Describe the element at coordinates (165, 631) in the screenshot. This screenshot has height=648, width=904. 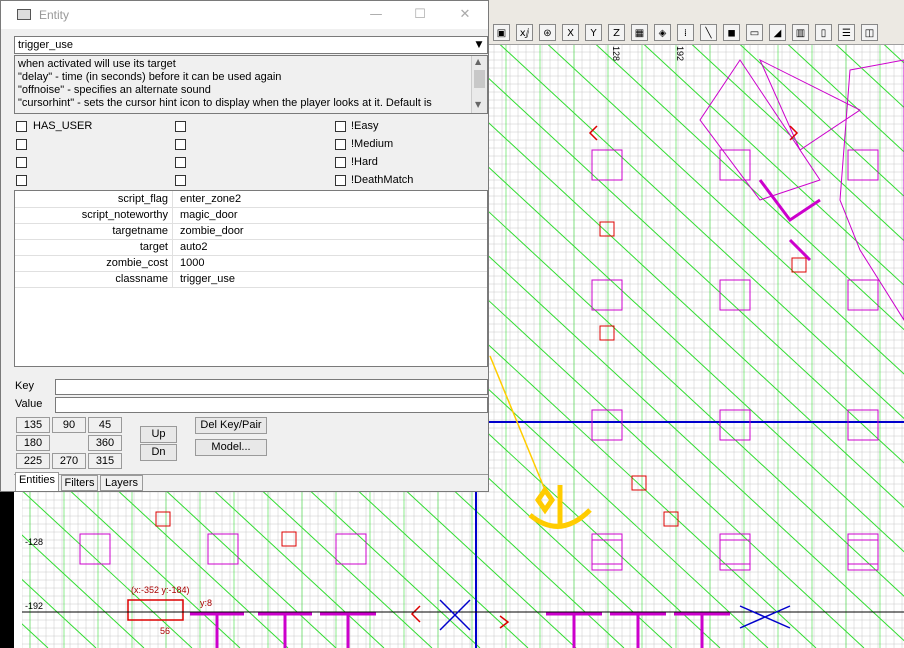
I see `selection-size-readout: 56` at that location.